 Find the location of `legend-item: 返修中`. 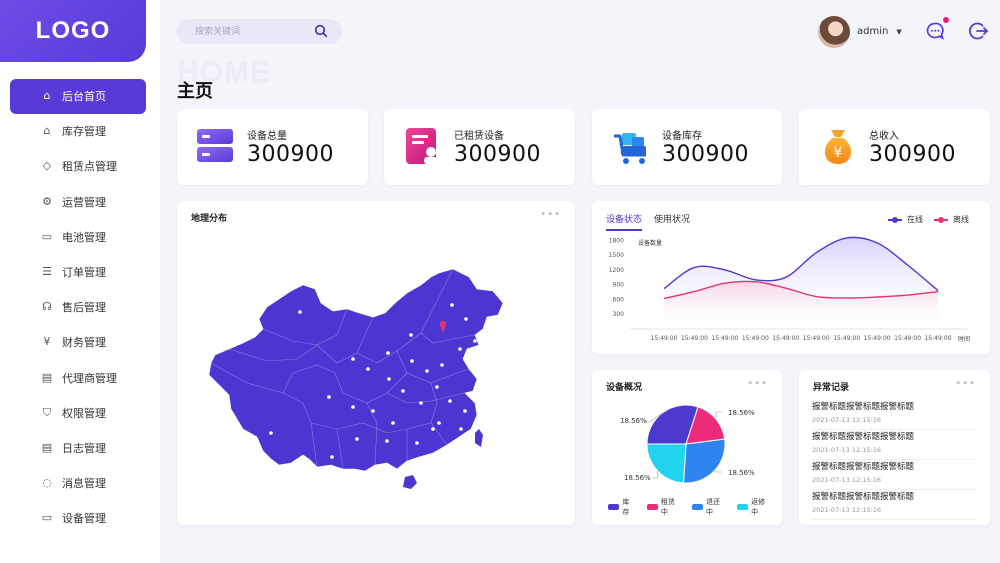

legend-item: 返修中 is located at coordinates (753, 507).